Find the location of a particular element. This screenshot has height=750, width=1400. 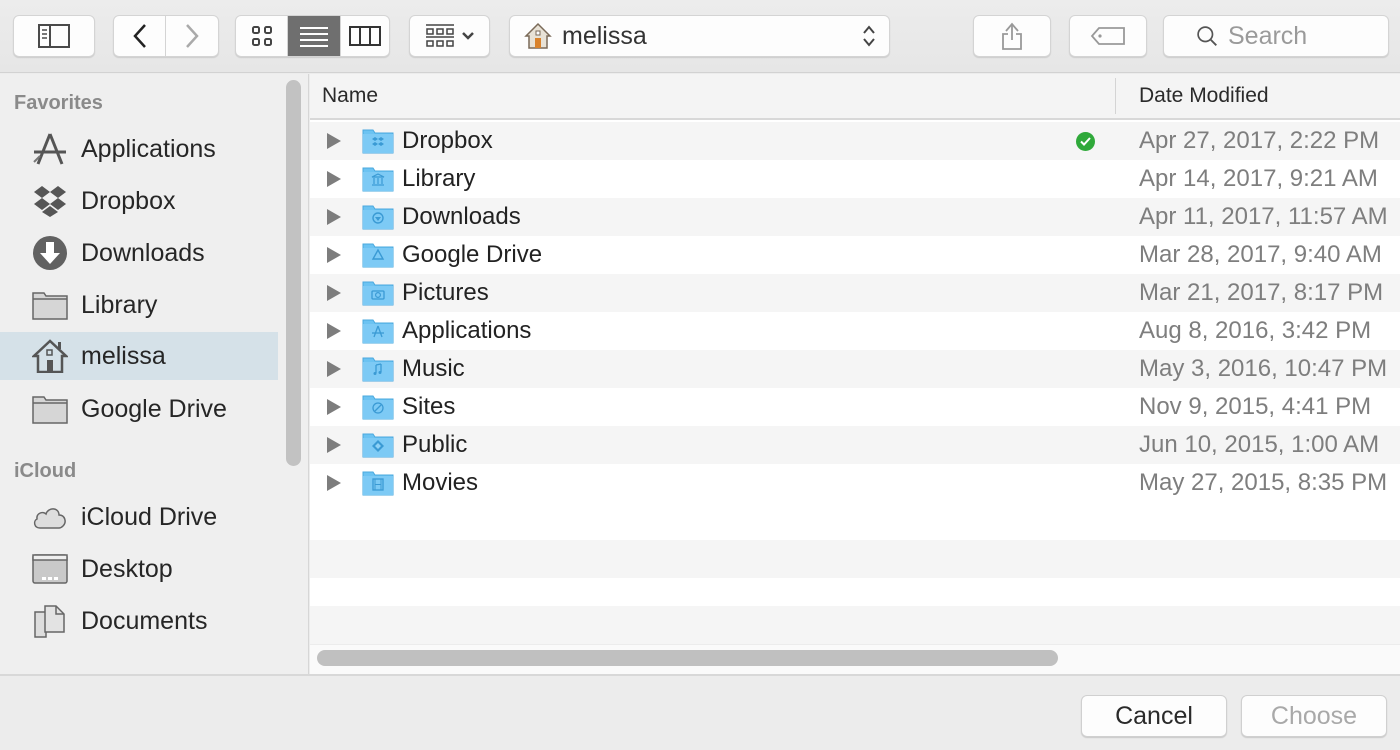

icon-view-button is located at coordinates (262, 36).